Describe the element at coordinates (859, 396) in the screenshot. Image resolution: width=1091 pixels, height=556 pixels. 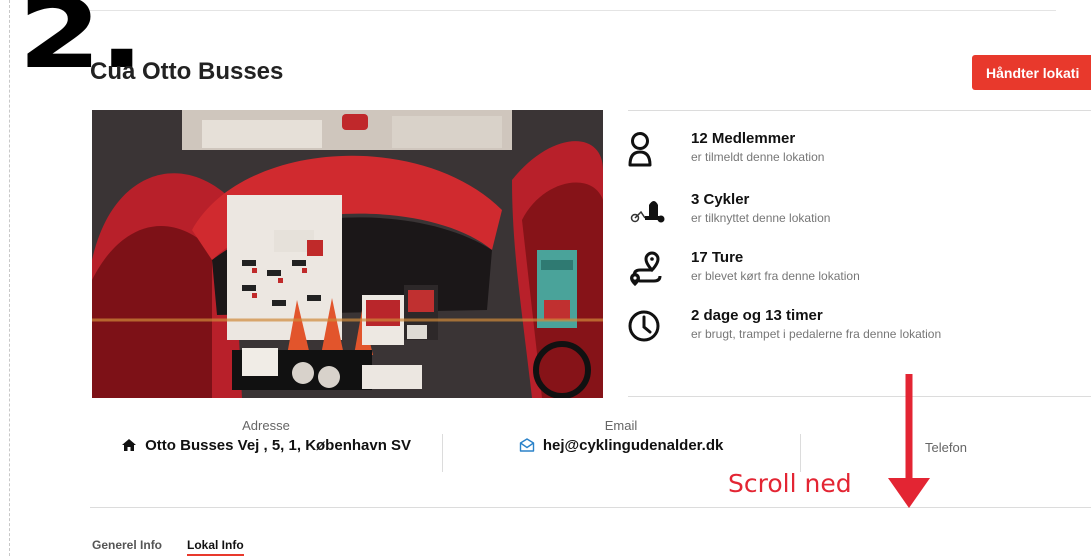
I see `stats-bottom-divider` at that location.